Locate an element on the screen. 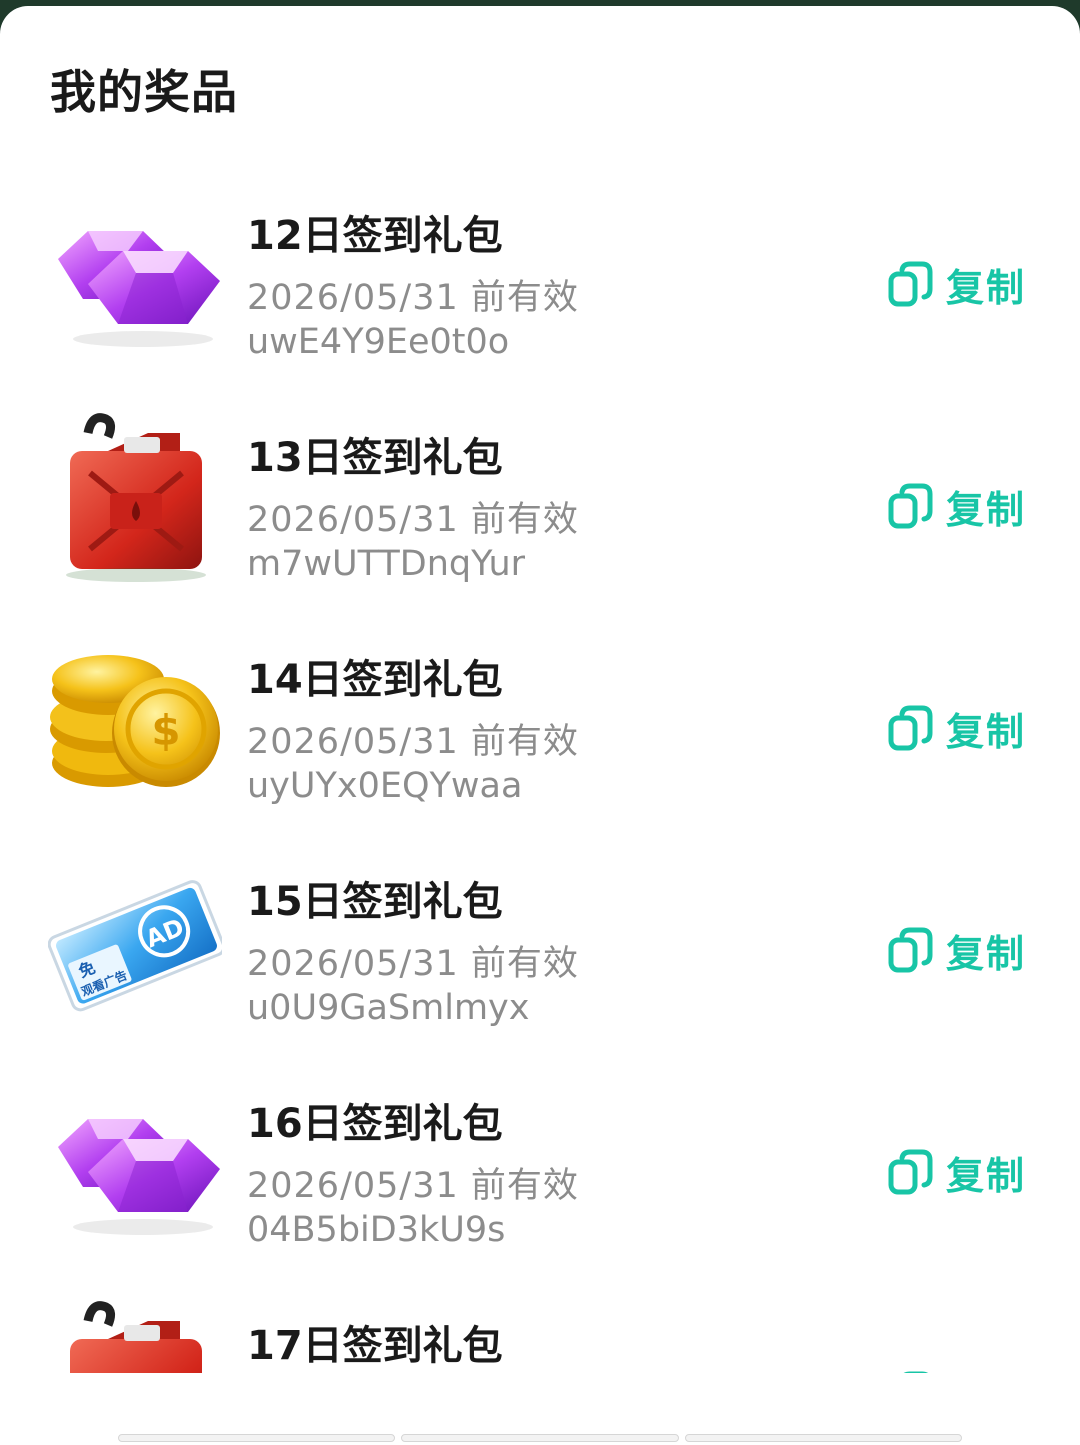 The width and height of the screenshot is (1080, 1445). prize-name: 15日签到礼包 is located at coordinates (375, 902).